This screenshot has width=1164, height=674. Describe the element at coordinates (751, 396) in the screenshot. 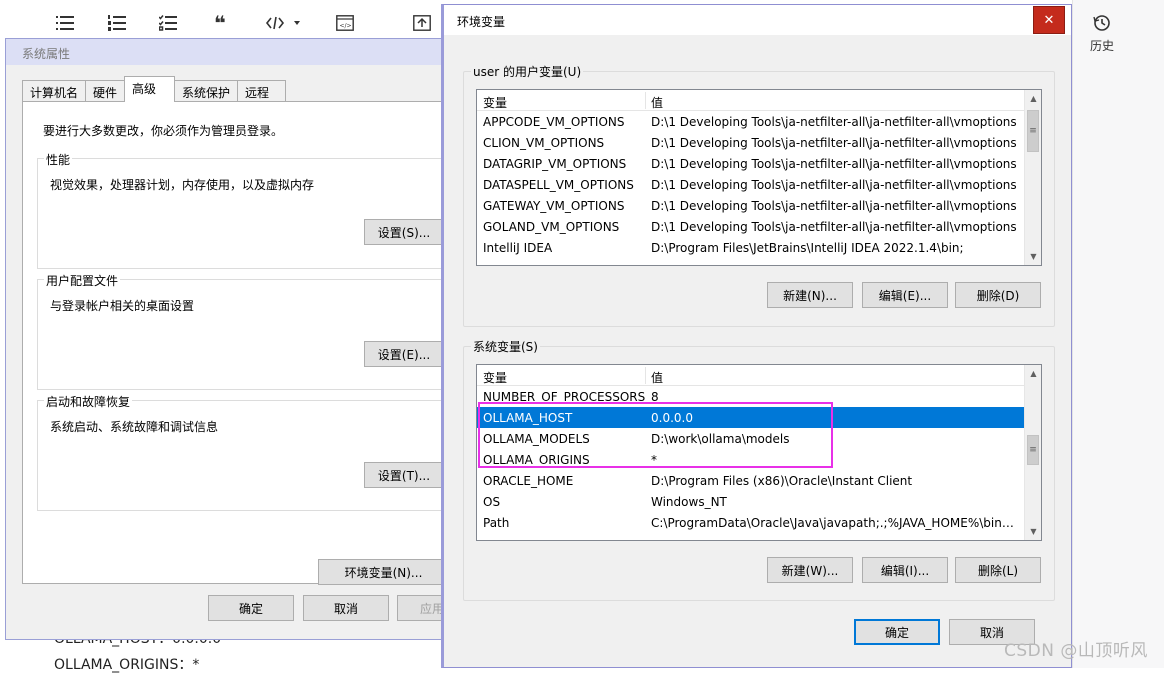

I see `table-row: NUMBER_OF_PROCESSORS 8` at that location.